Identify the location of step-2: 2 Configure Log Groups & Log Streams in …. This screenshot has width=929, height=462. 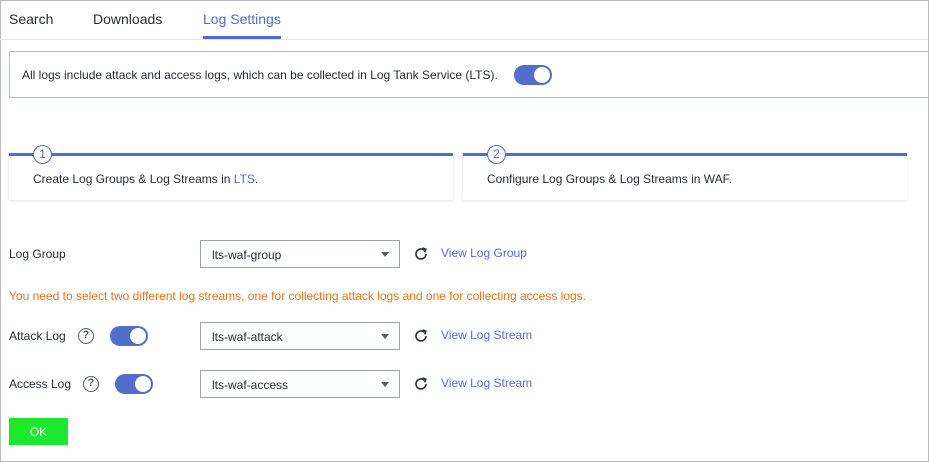
(685, 172).